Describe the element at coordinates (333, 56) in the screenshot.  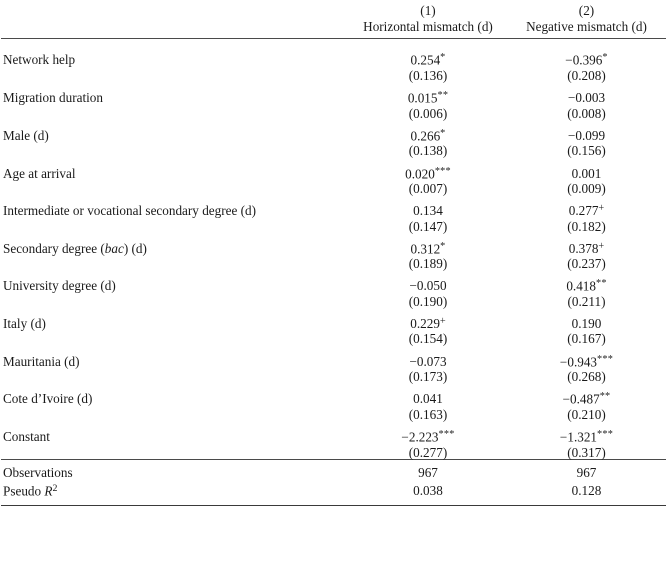
I see `table-row: Network help 0.254* −0.396*` at that location.